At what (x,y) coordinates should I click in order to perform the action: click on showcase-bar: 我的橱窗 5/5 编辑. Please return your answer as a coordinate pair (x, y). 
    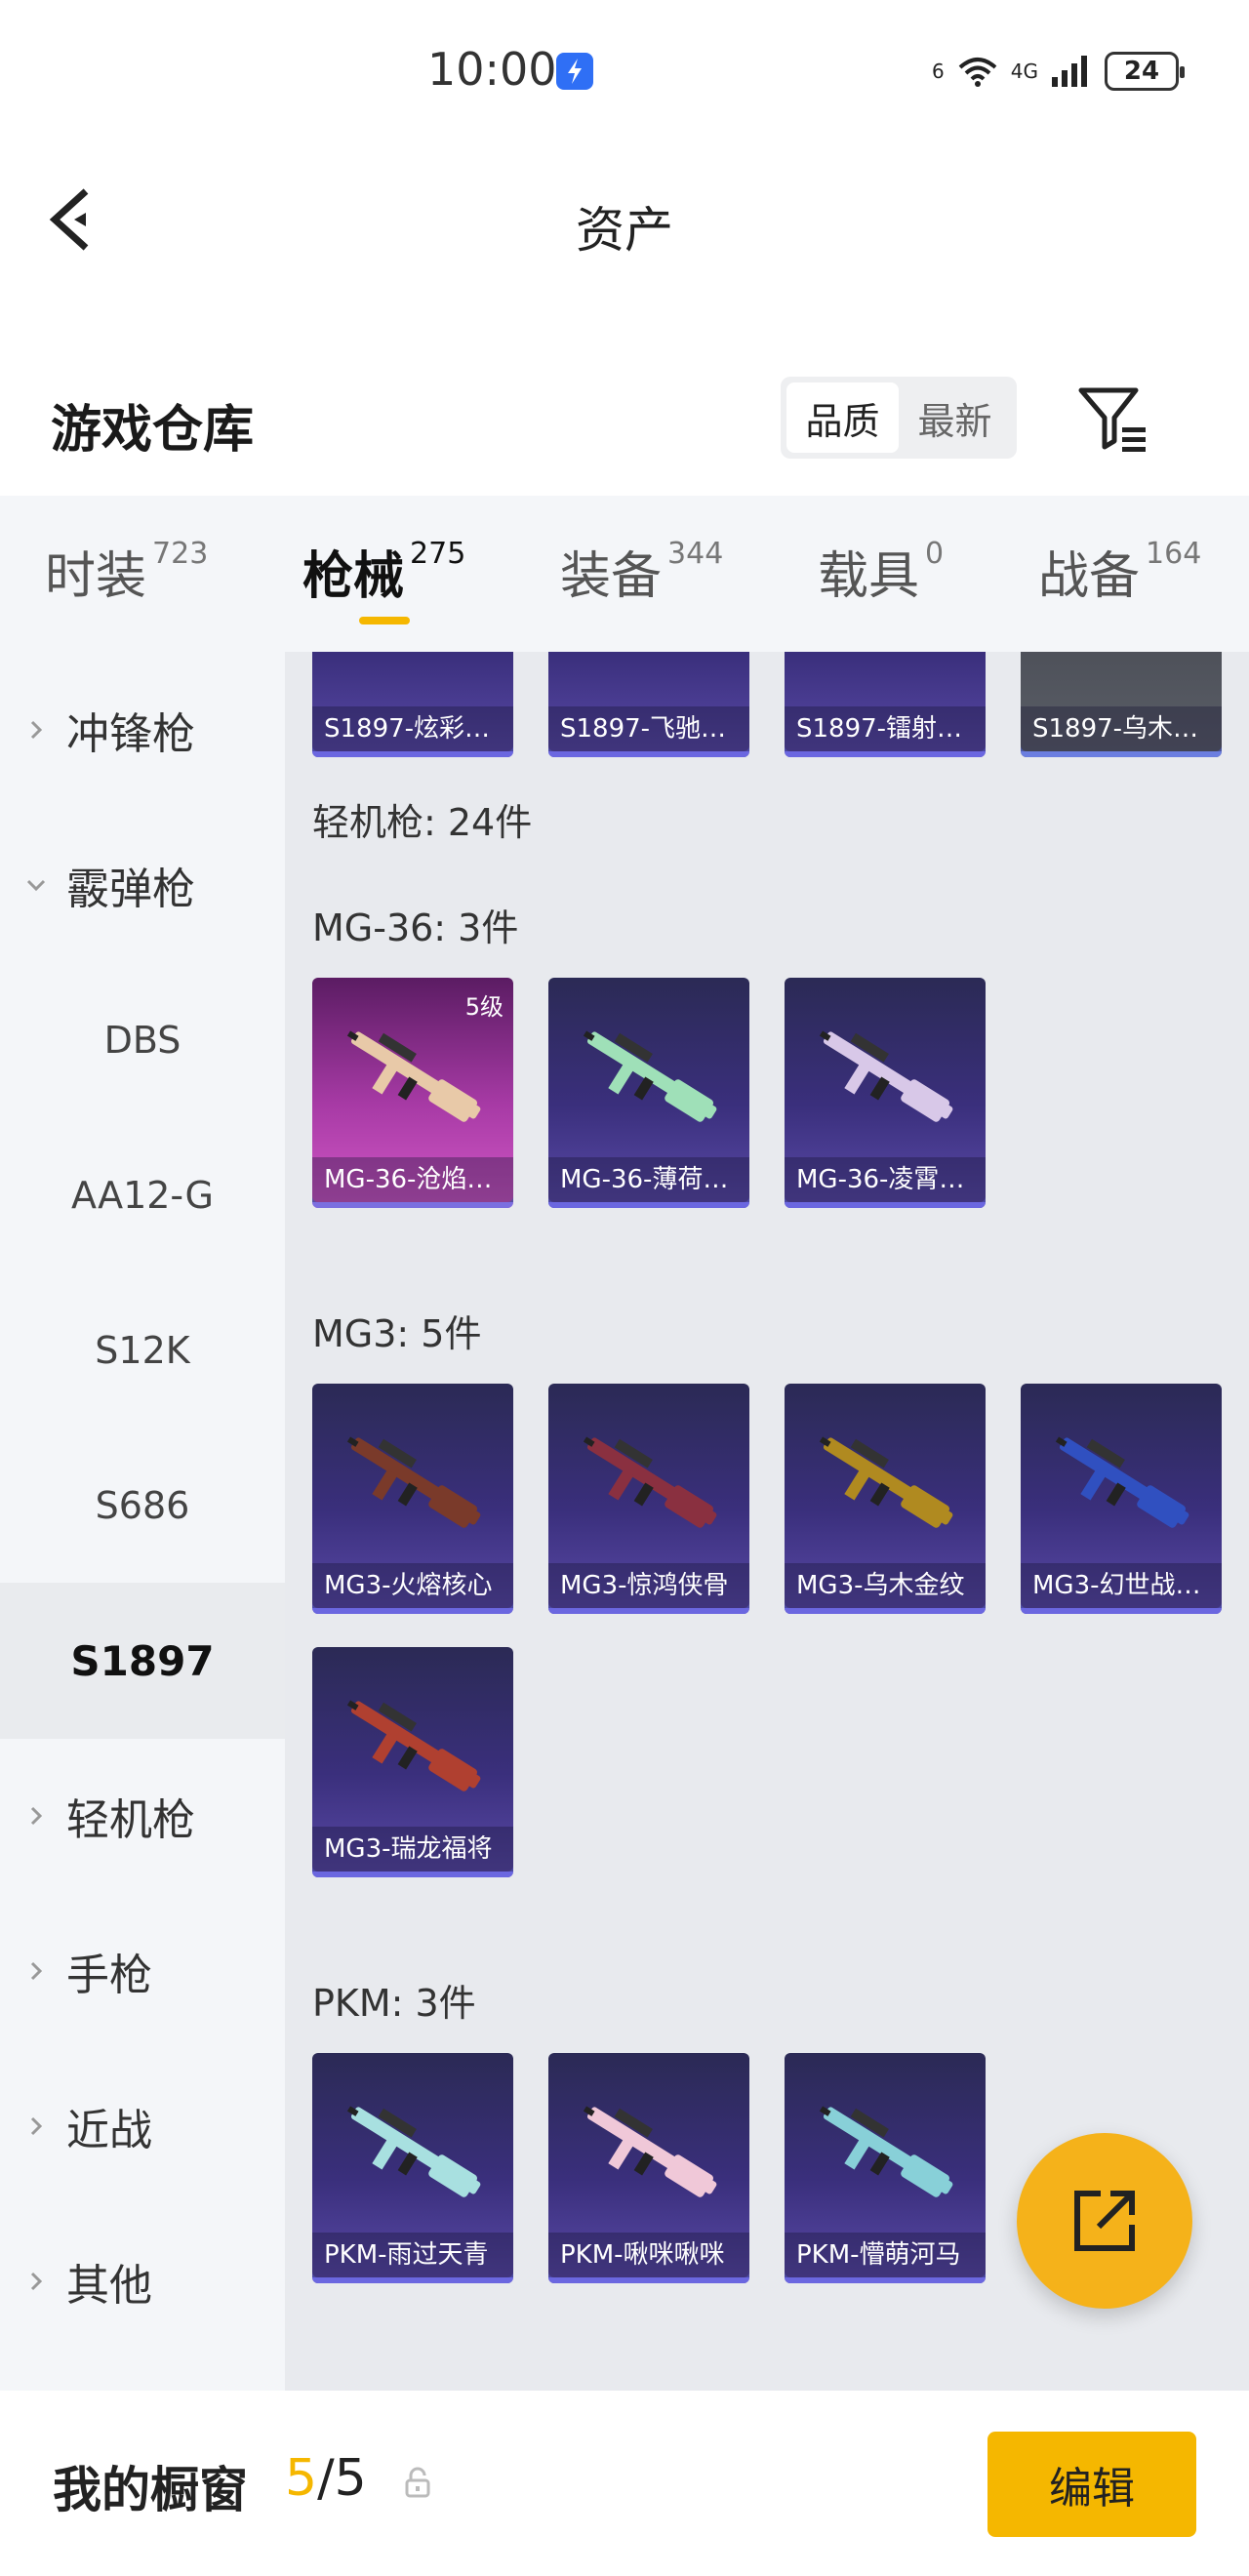
    Looking at the image, I should click on (624, 2484).